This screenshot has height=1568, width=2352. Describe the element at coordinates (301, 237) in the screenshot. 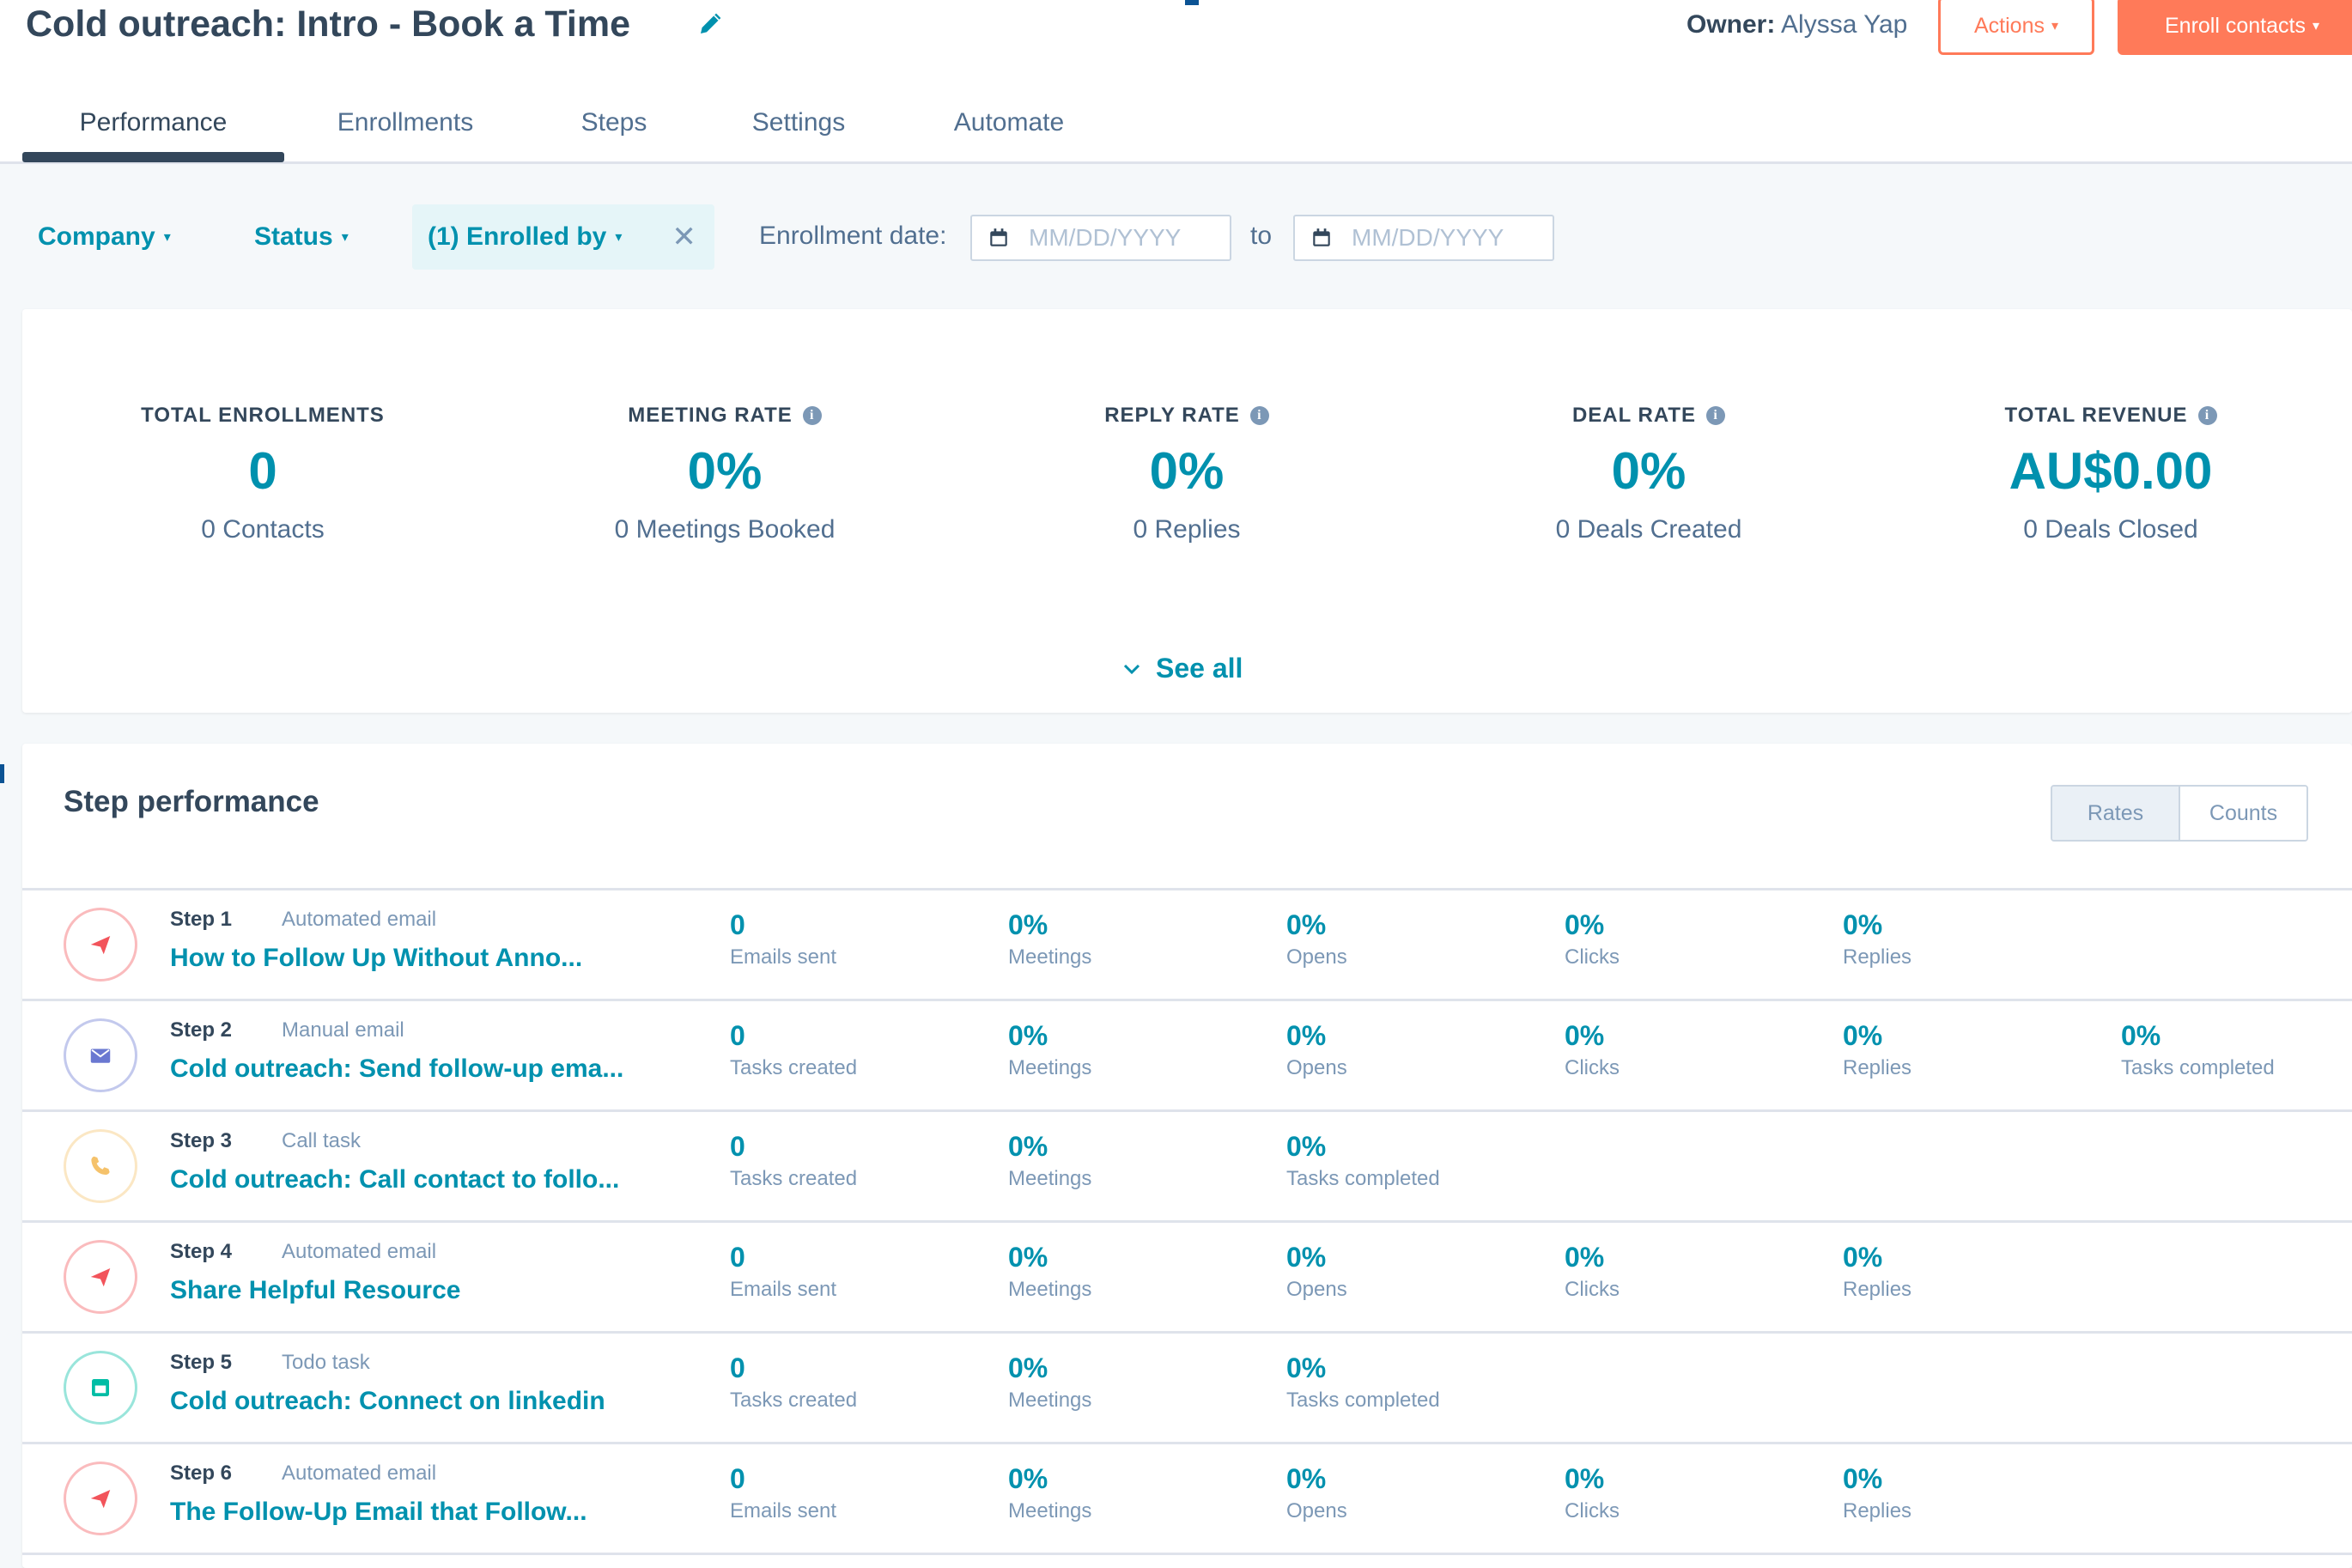

I see `status-filter: Status ▾` at that location.